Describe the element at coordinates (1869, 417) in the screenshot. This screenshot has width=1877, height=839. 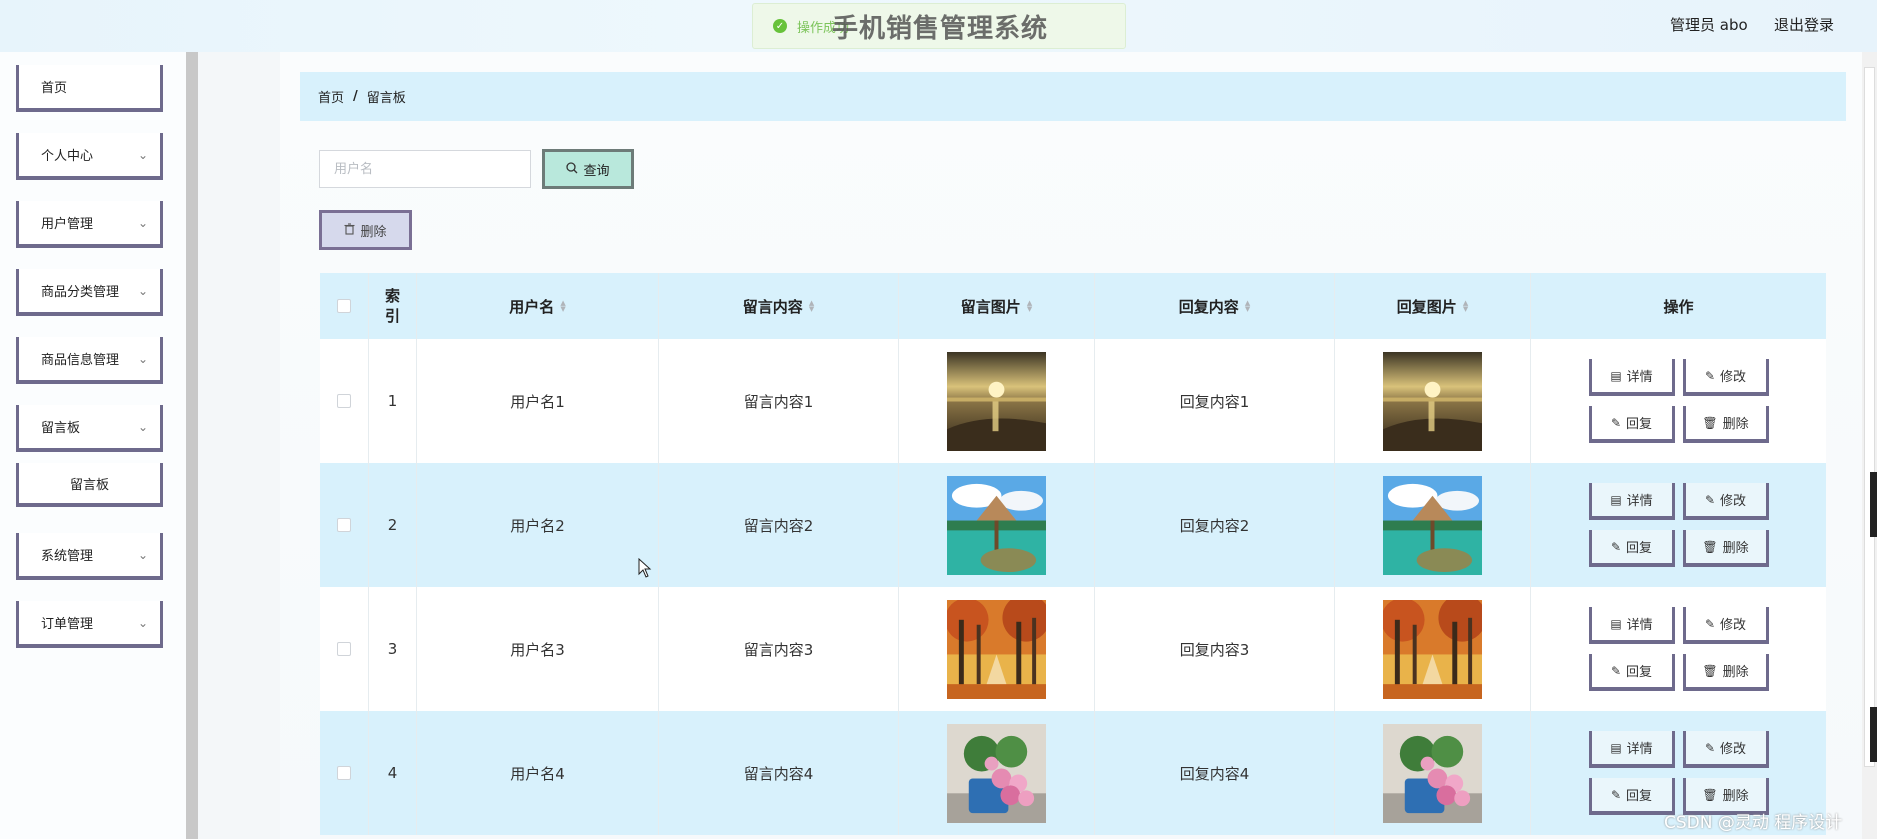
I see `scrollbar-track` at that location.